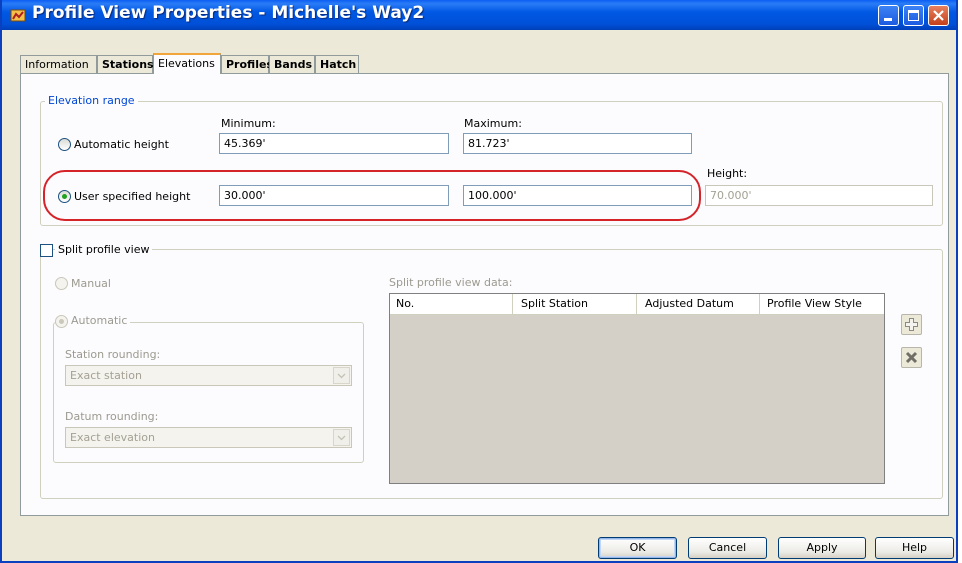  I want to click on app-icon, so click(18, 15).